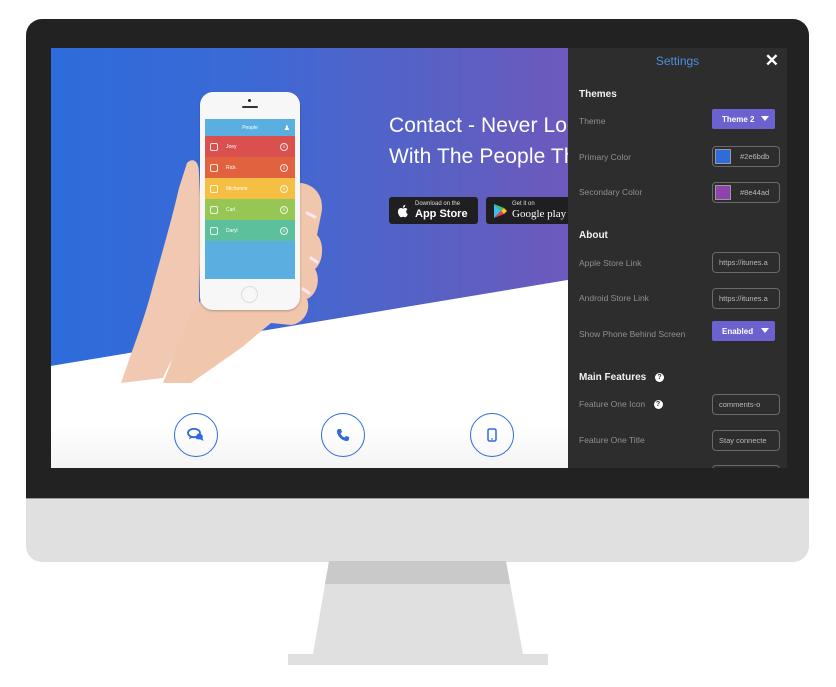  I want to click on apple-icon, so click(402, 210).